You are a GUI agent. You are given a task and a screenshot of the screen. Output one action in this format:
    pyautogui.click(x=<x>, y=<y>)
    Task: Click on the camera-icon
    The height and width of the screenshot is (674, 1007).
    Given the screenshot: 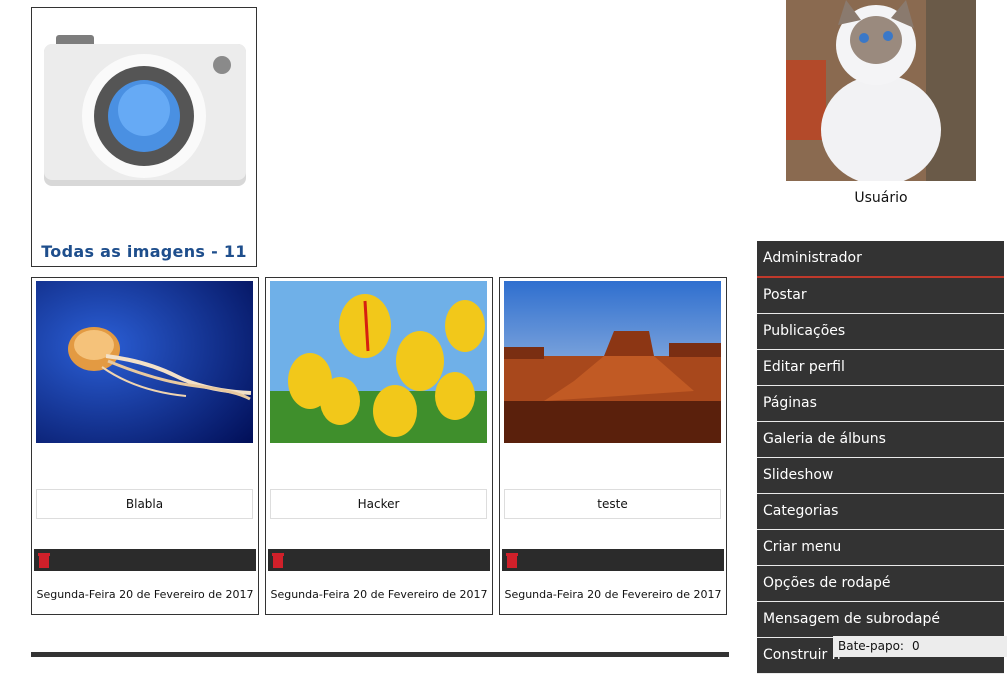 What is the action you would take?
    pyautogui.click(x=145, y=110)
    